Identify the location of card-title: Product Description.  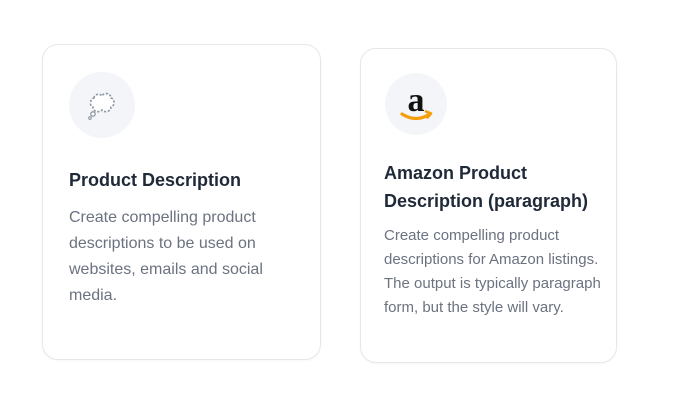
(155, 180).